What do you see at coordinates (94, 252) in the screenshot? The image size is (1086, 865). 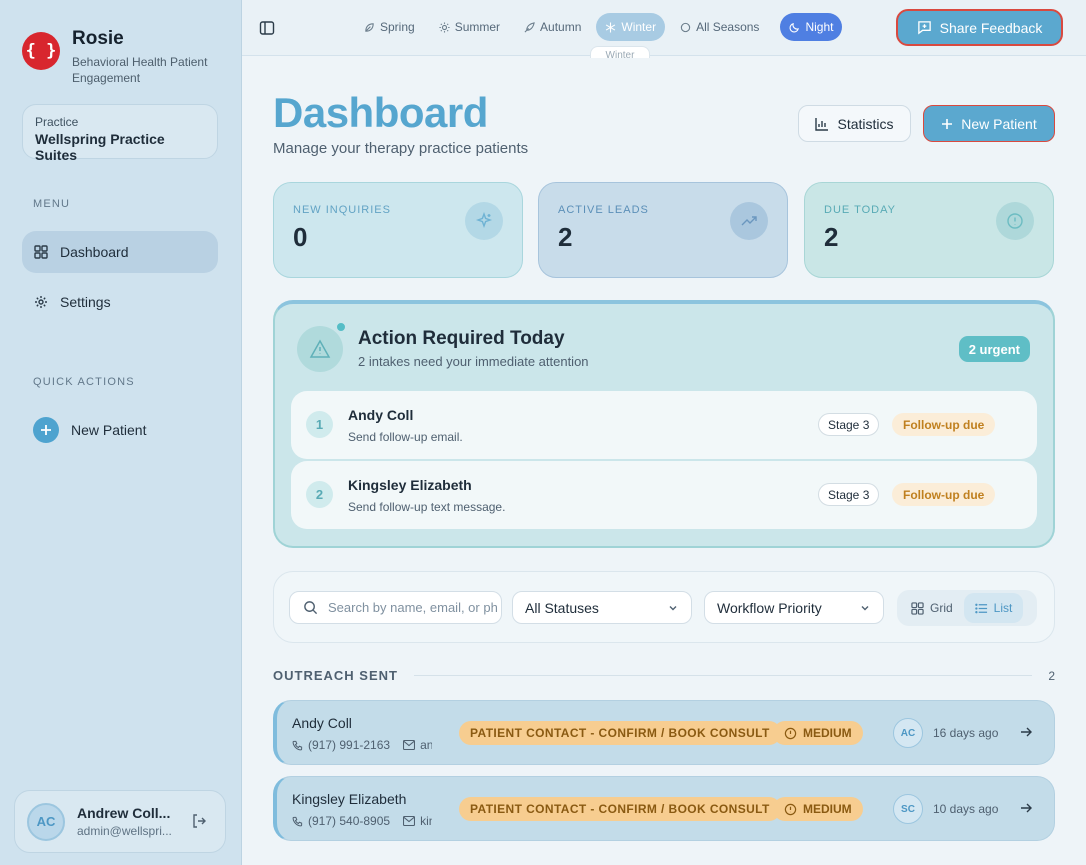 I see `sidebar-item-label: Dashboard` at bounding box center [94, 252].